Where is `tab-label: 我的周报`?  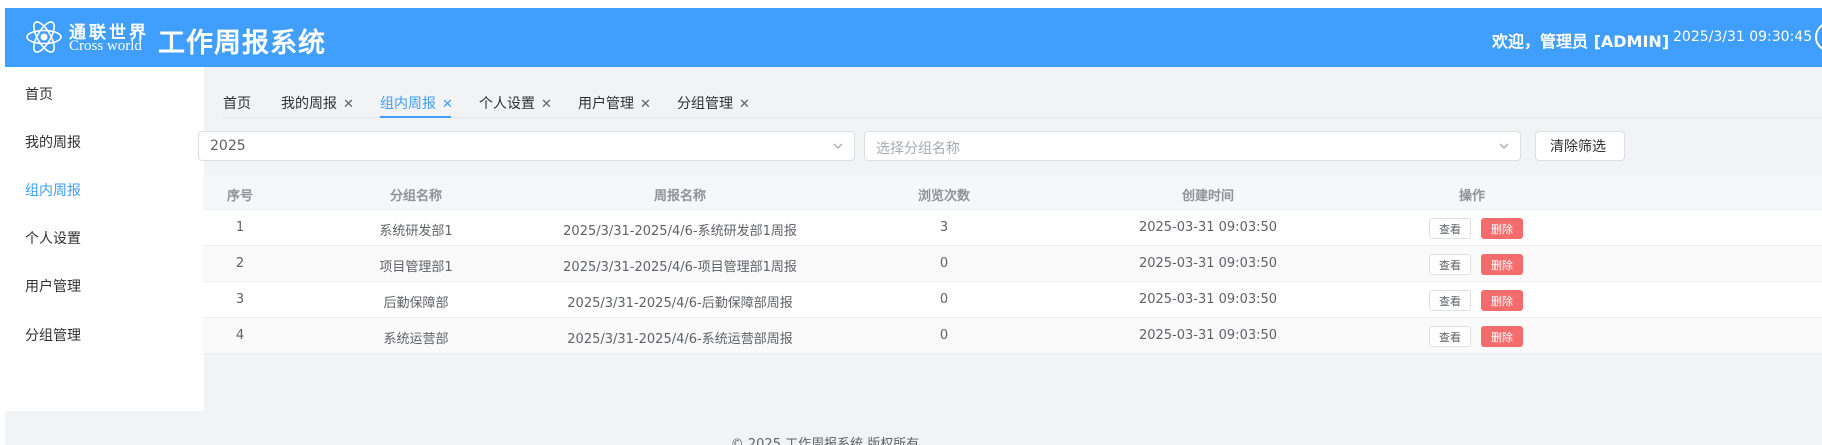
tab-label: 我的周报 is located at coordinates (309, 104).